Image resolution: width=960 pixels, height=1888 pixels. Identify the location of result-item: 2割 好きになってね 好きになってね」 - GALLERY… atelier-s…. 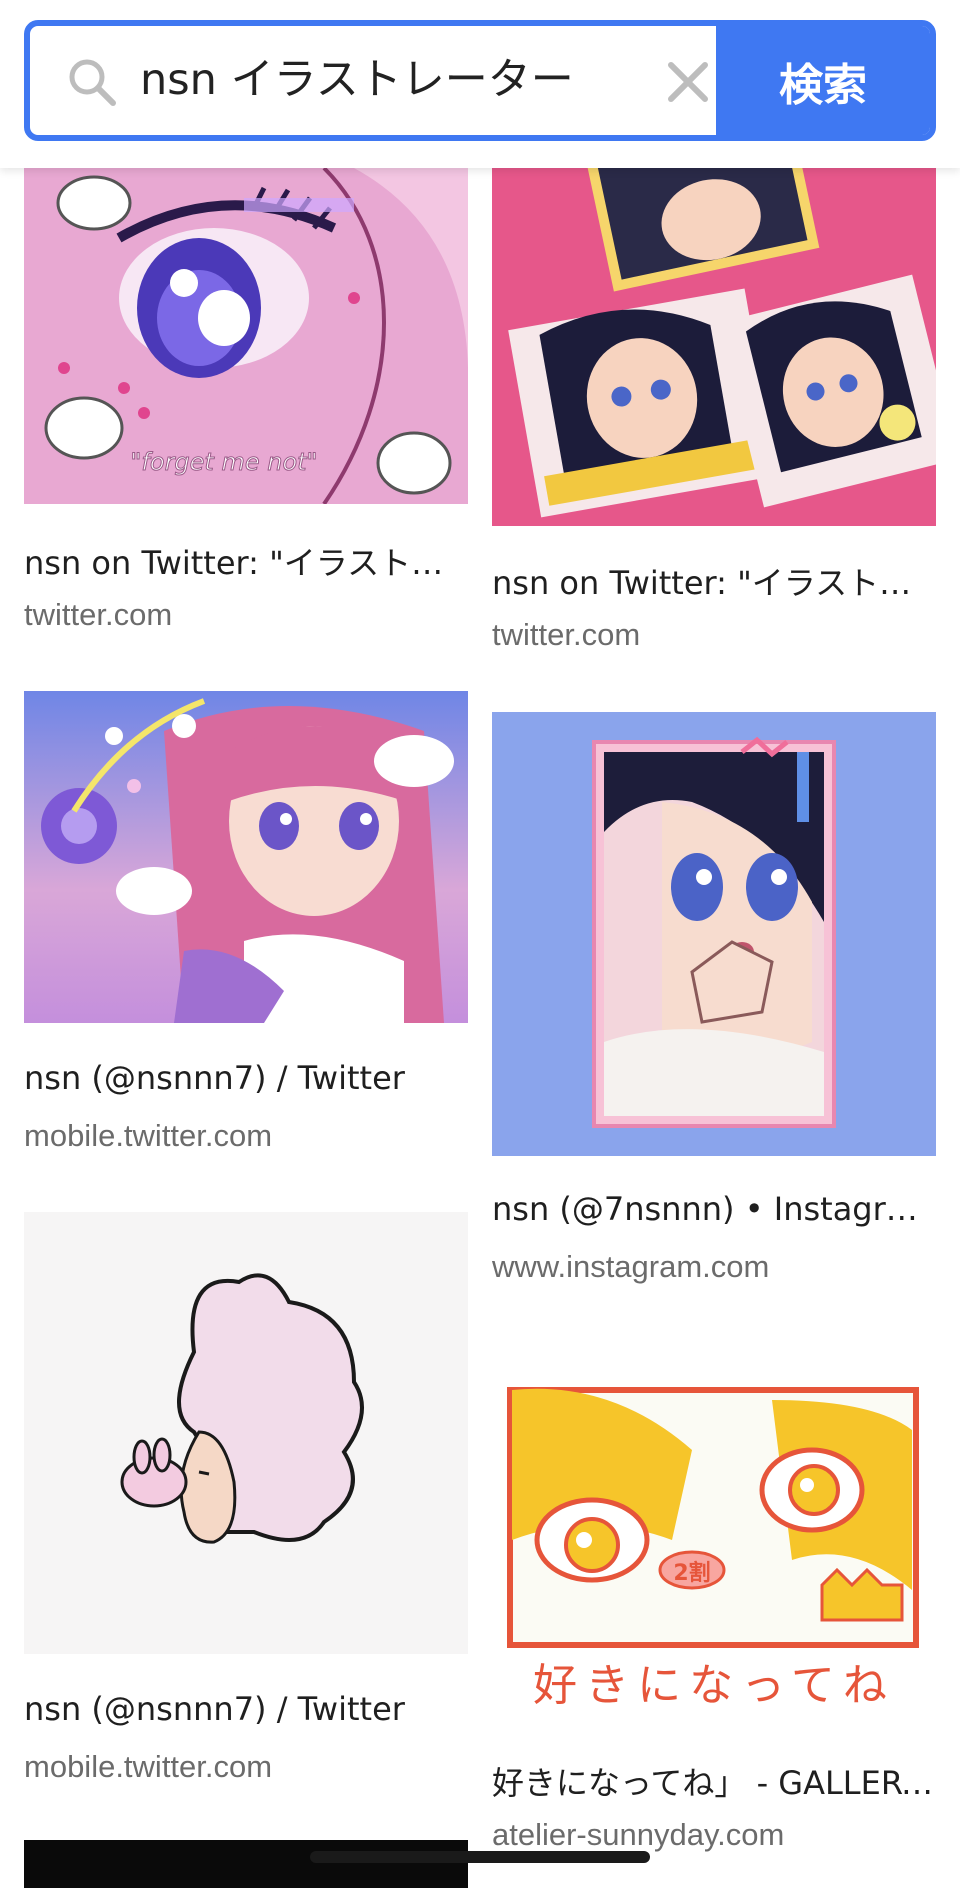
(714, 1610).